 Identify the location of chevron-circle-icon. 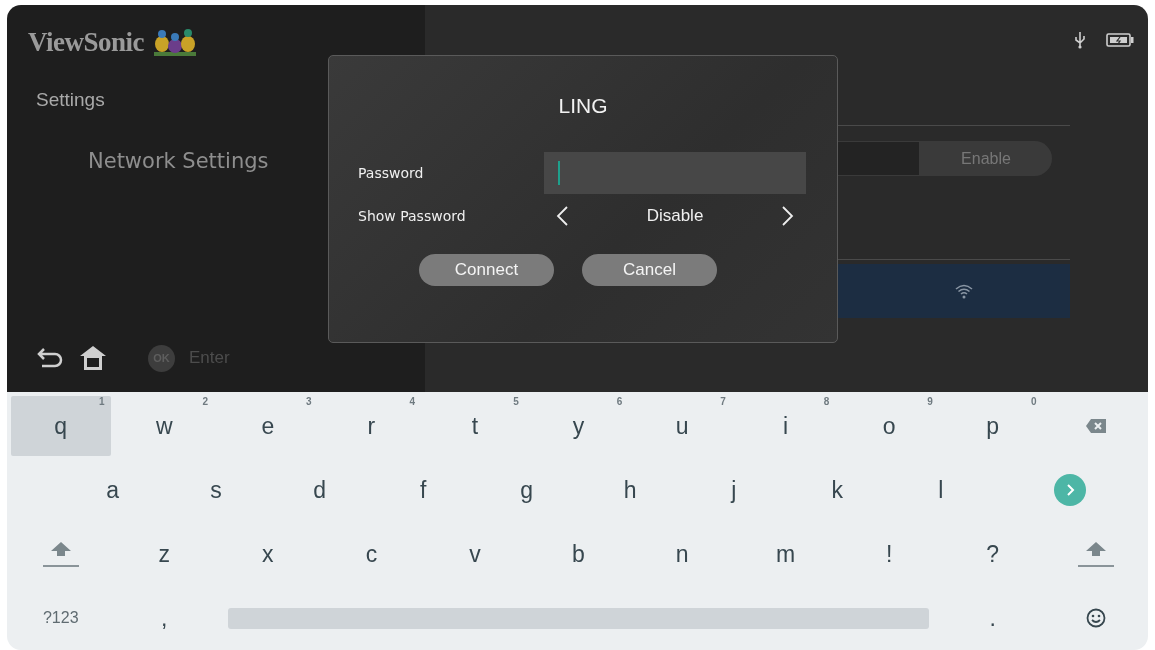
(1070, 490).